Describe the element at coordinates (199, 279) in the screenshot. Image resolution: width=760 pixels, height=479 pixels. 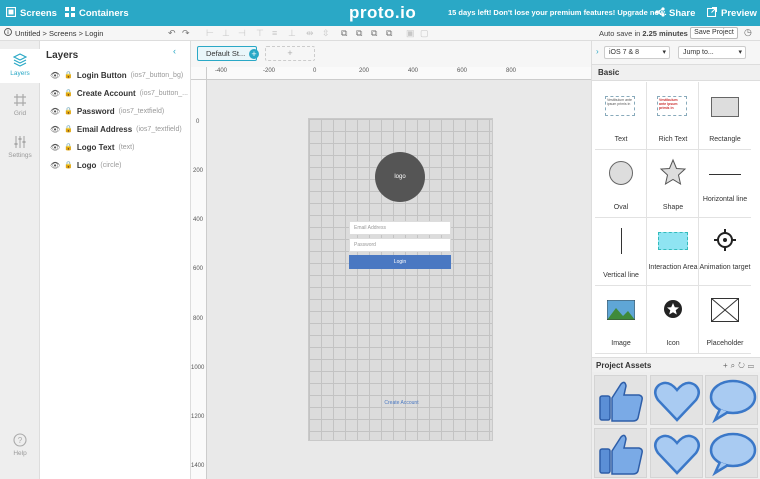
I see `vertical-ruler: 0 200 400 600 800 1000 1200 1400` at that location.